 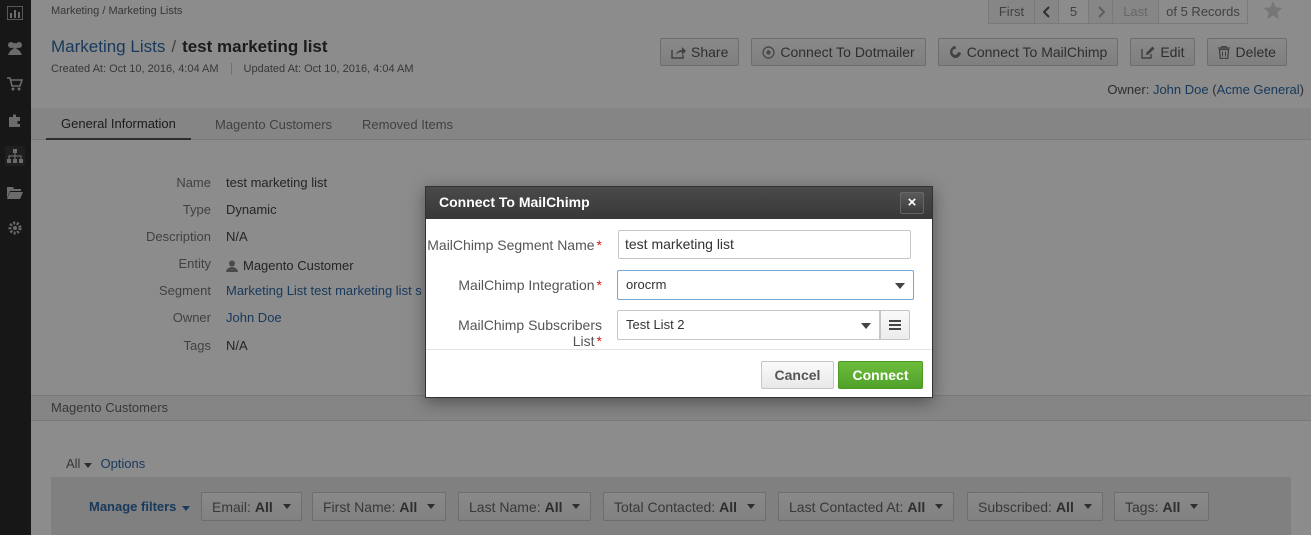 I want to click on close-icon: ×, so click(x=912, y=203).